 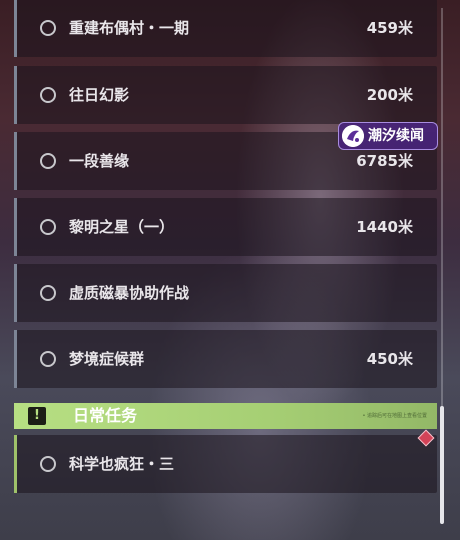 I want to click on daily-section-title: 日常任务, so click(x=105, y=415).